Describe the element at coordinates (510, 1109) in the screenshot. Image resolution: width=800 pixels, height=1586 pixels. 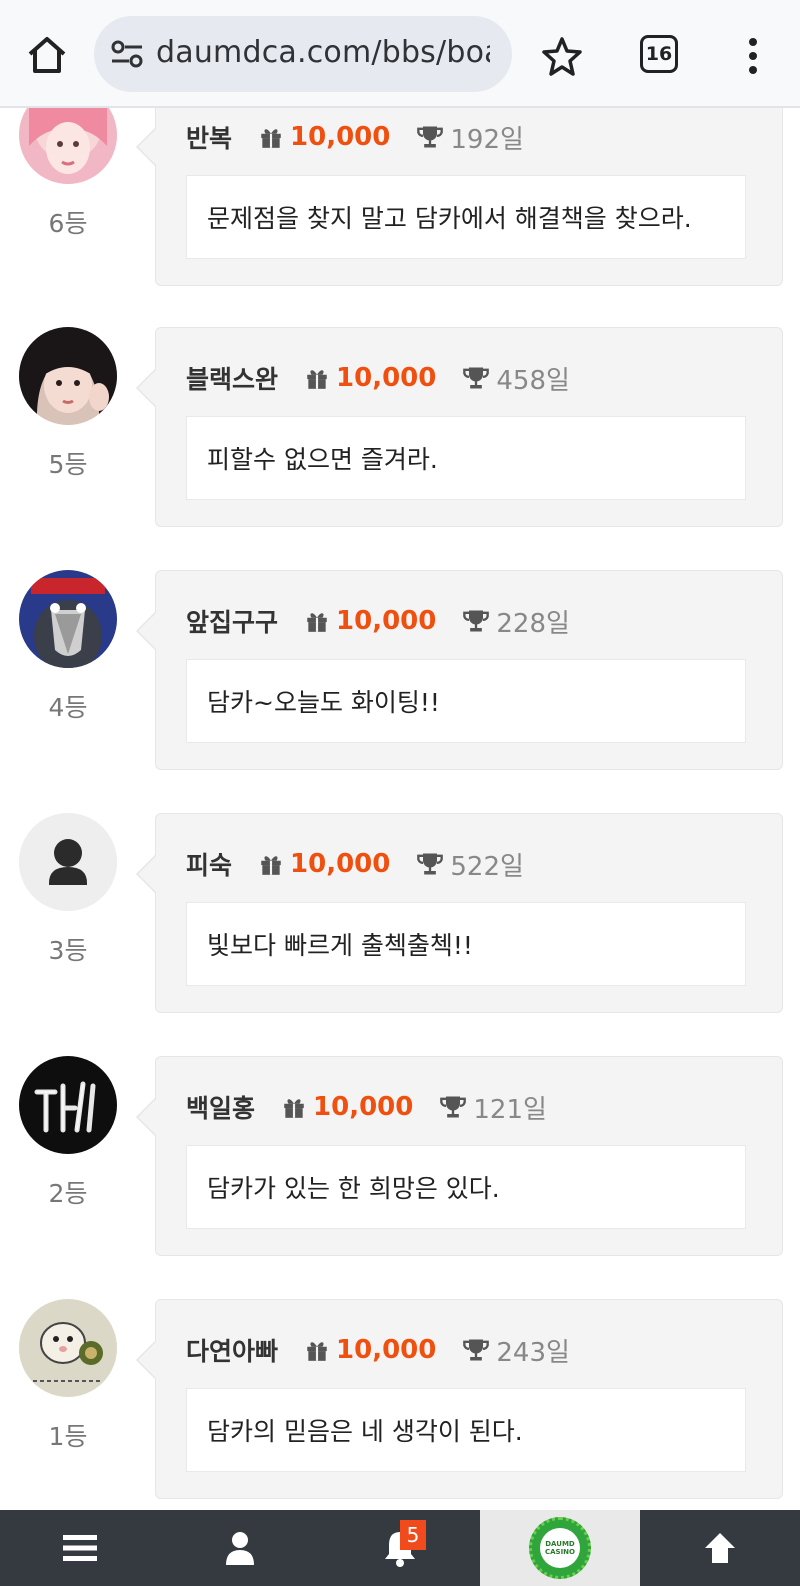
I see `days-count: 121일` at that location.